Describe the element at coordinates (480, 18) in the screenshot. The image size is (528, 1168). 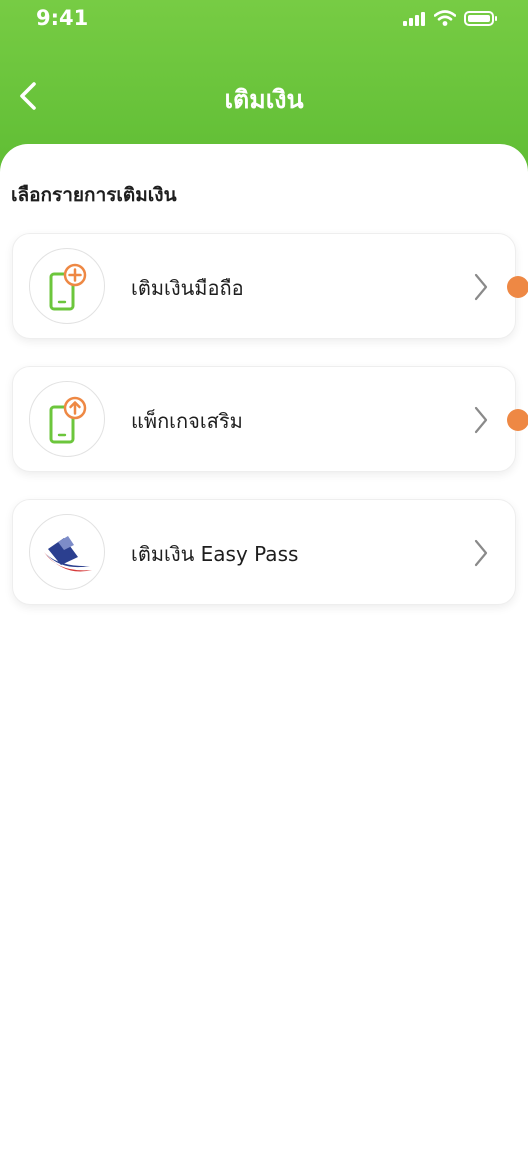
I see `battery-icon` at that location.